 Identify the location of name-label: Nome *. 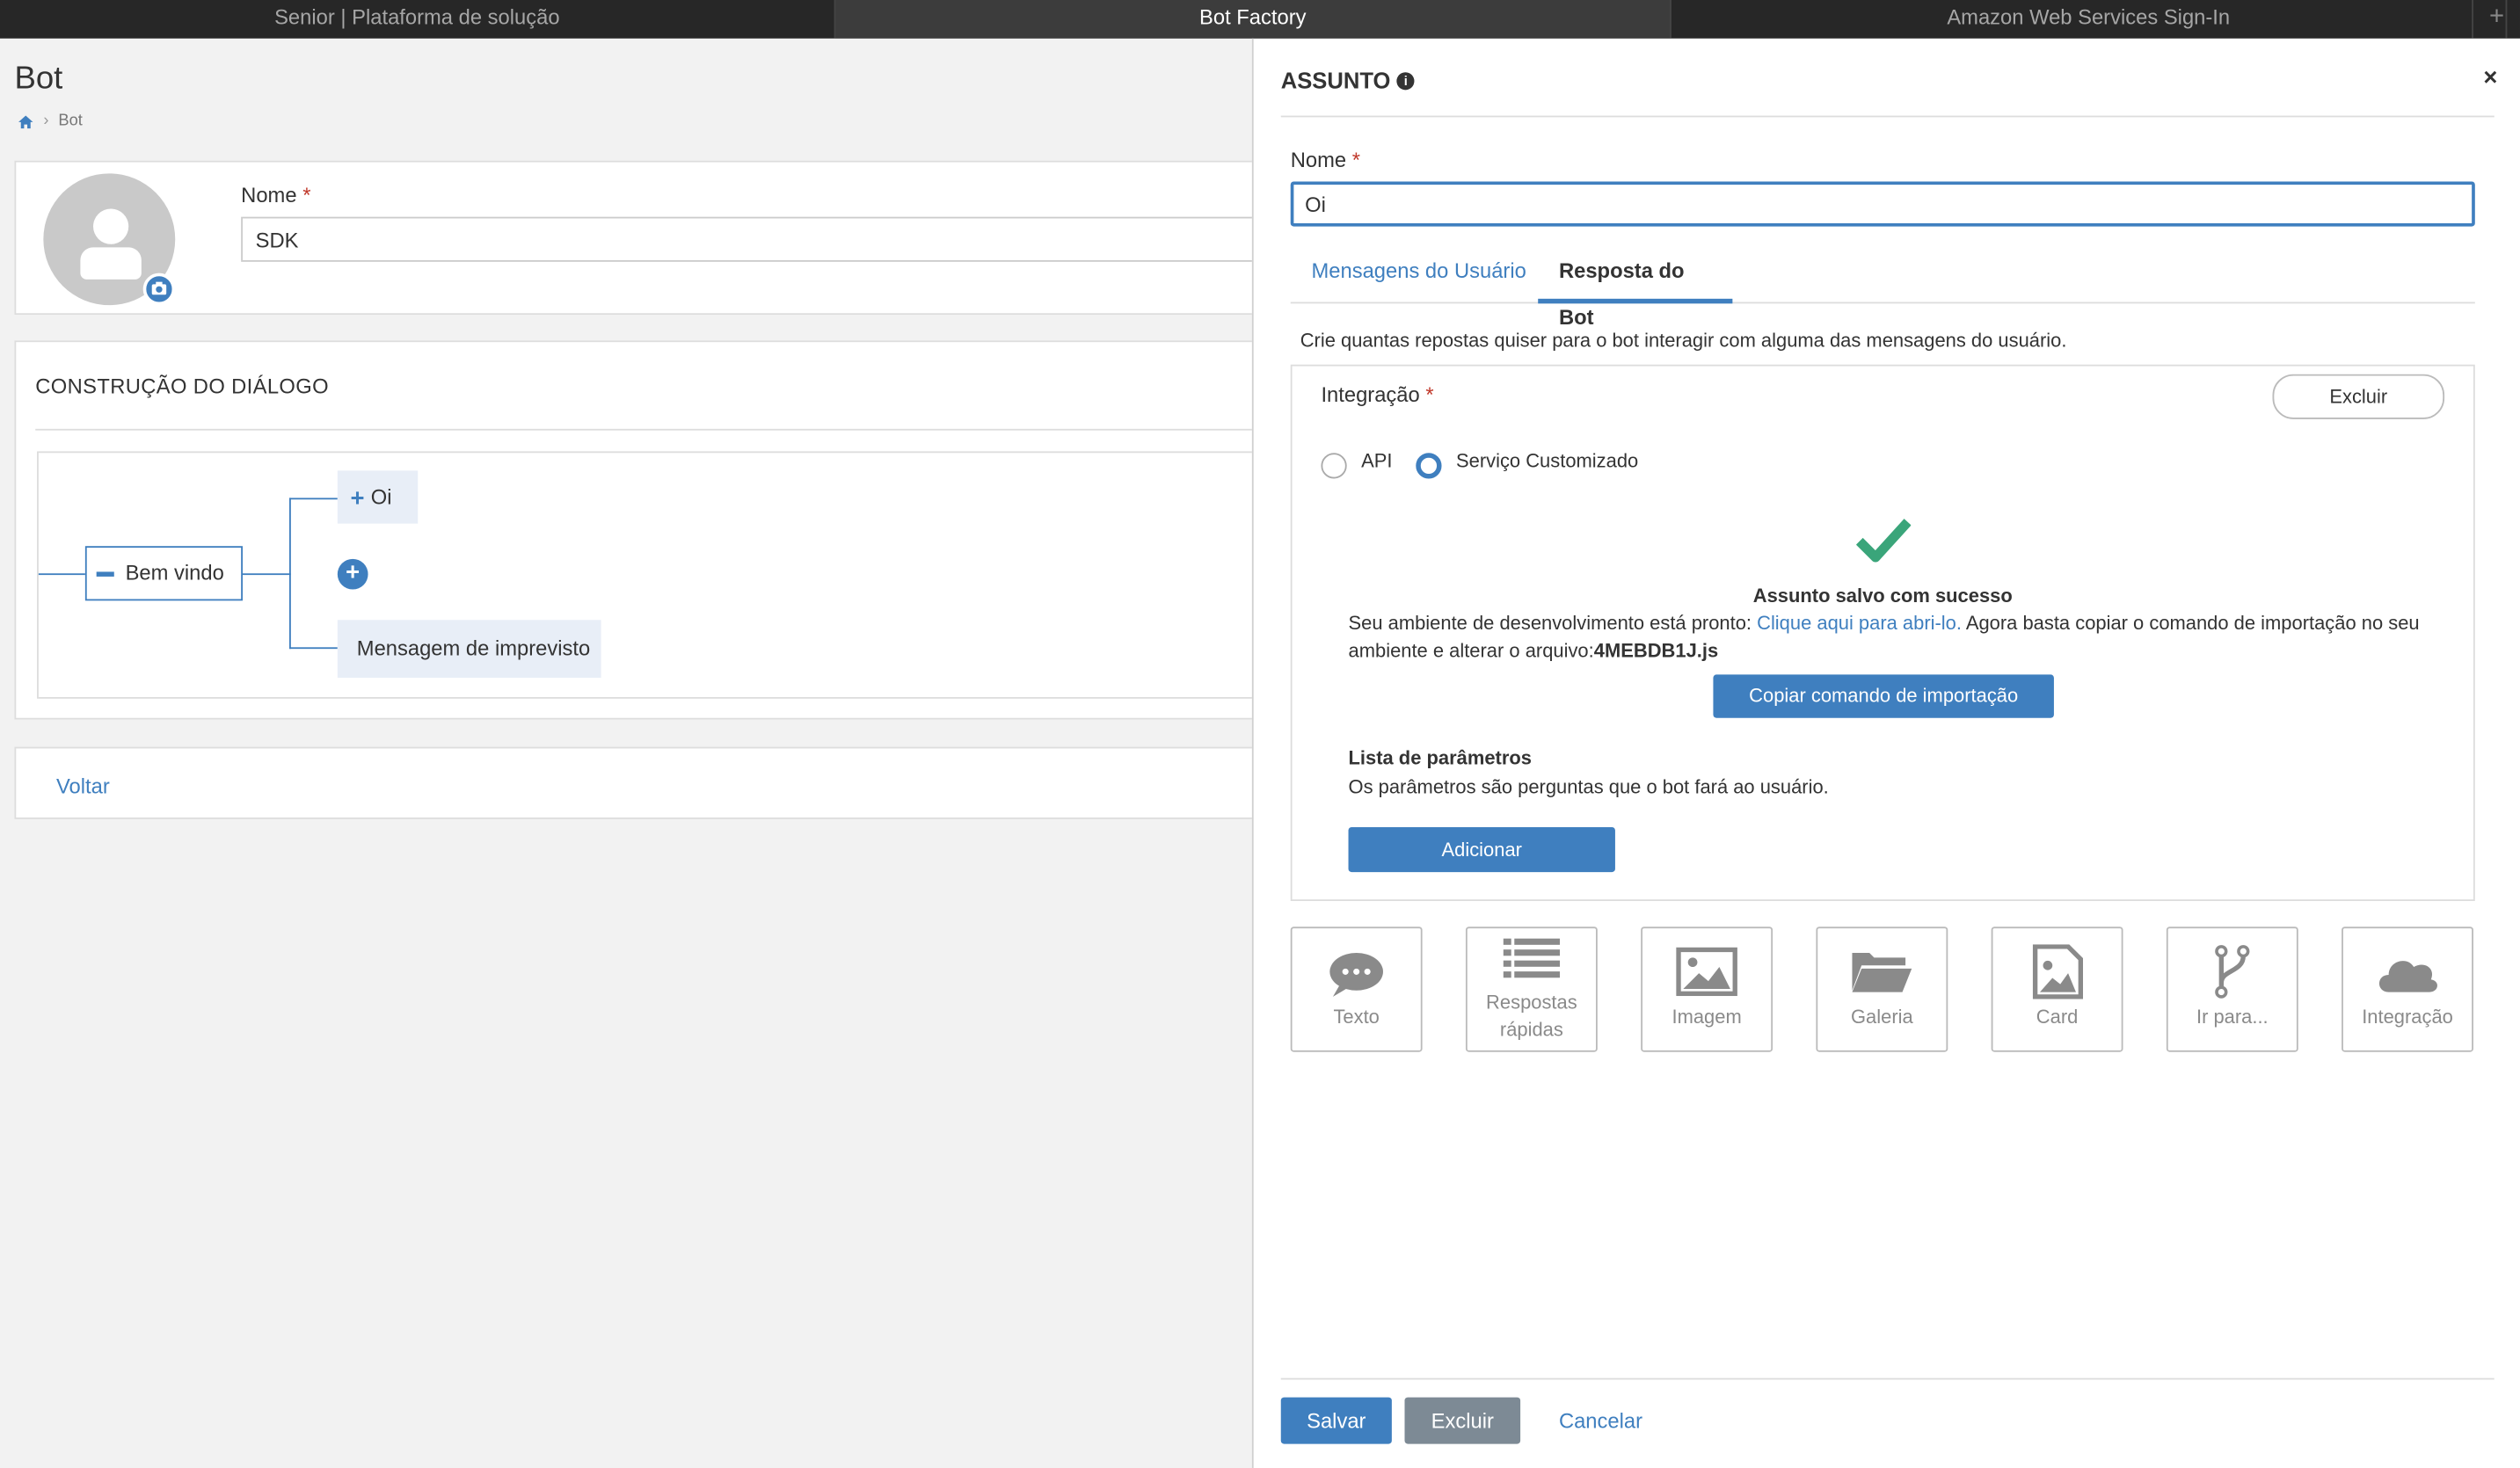
(276, 195).